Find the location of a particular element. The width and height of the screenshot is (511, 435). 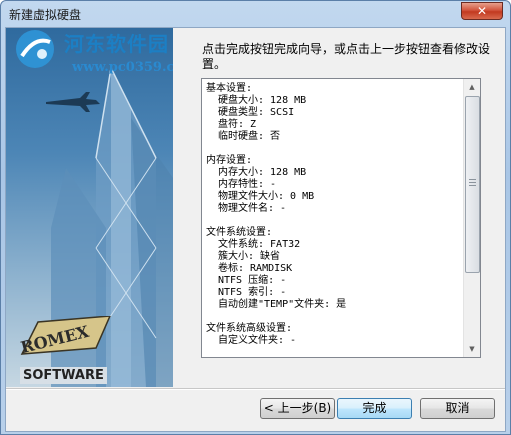

summary-line: 临时硬盘: 否 is located at coordinates (249, 136).